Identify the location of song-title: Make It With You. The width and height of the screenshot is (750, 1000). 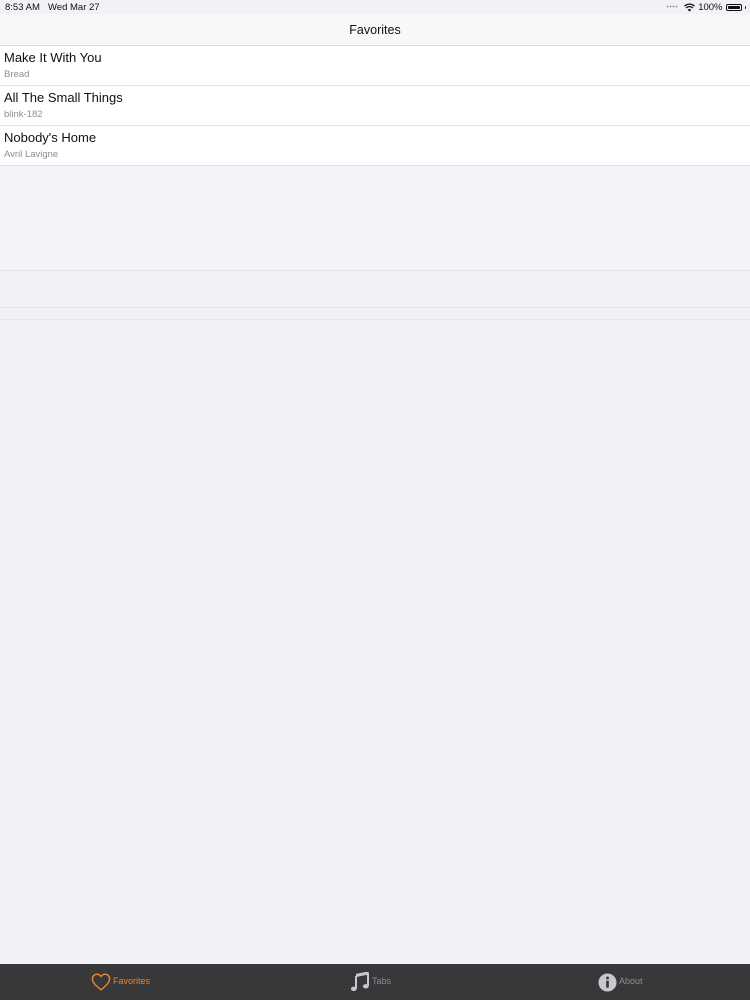
(53, 57).